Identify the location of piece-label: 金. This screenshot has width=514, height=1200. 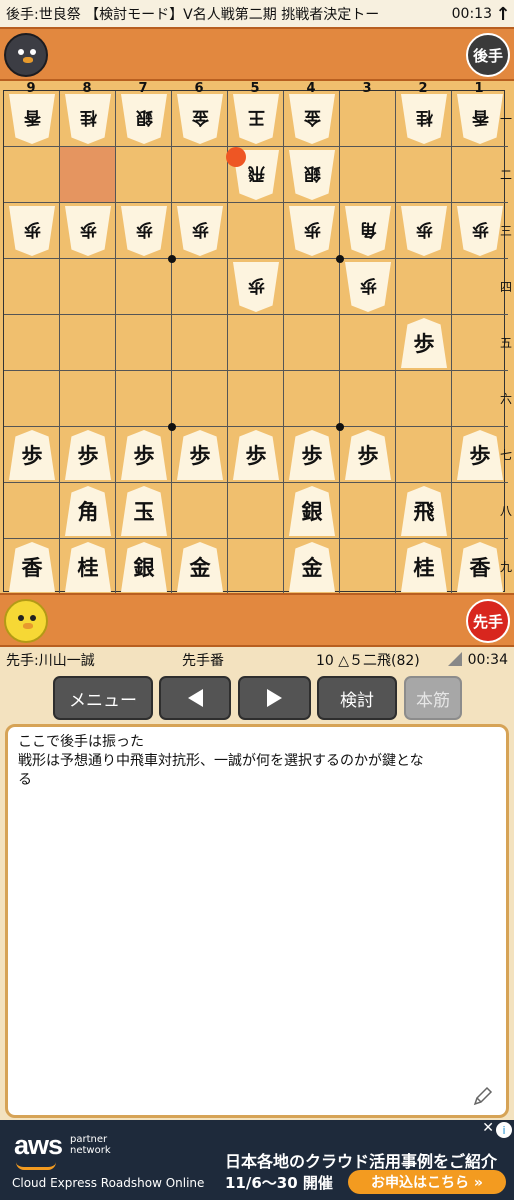
(200, 567).